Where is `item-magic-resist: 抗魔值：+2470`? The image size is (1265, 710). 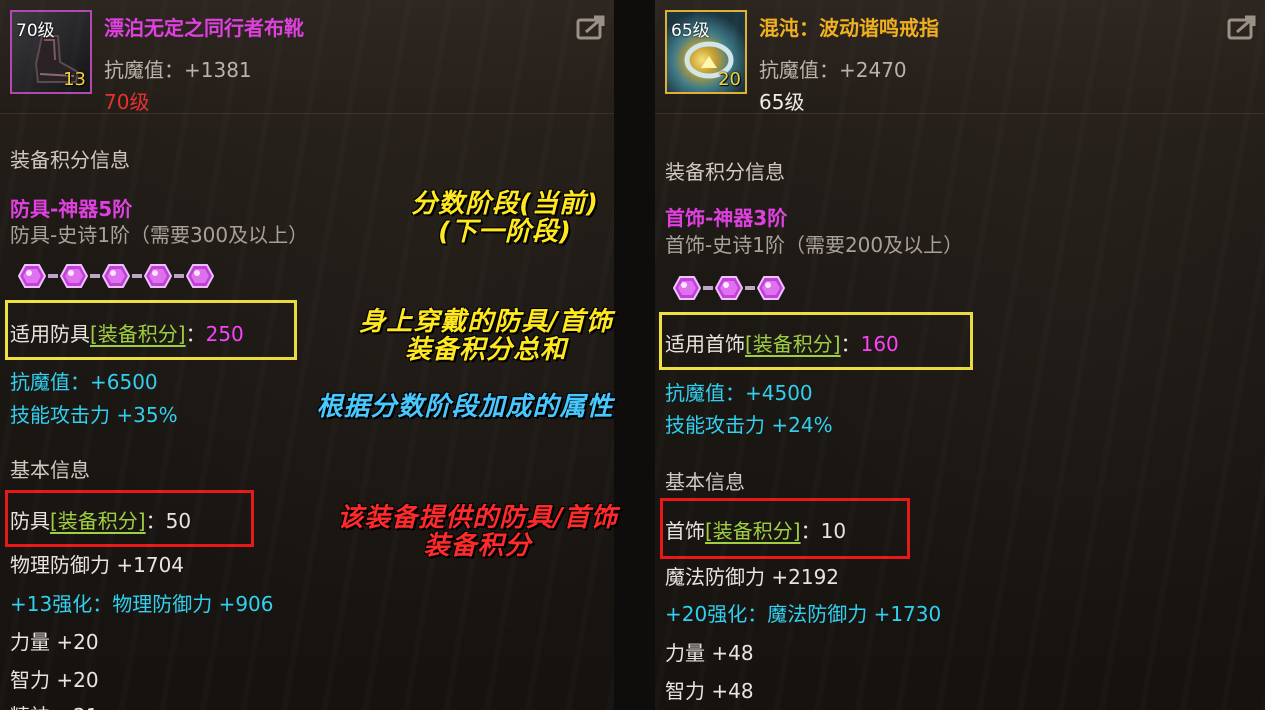 item-magic-resist: 抗魔值：+2470 is located at coordinates (833, 70).